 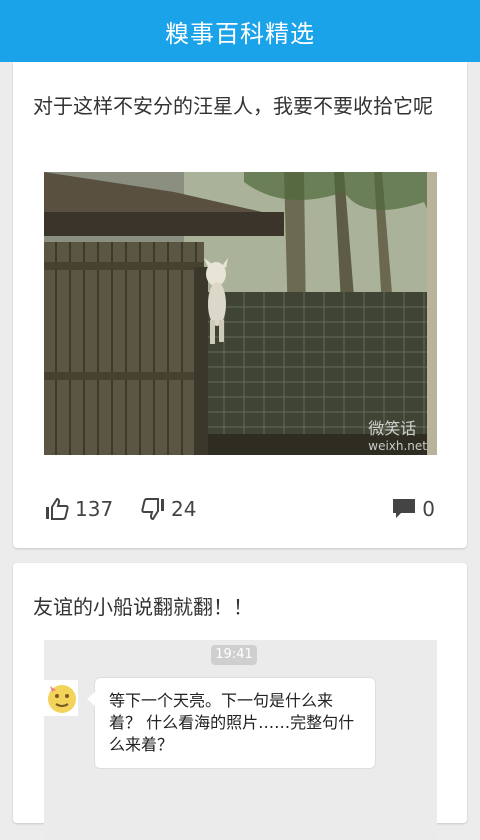 What do you see at coordinates (57, 509) in the screenshot?
I see `thumbs-up-icon` at bounding box center [57, 509].